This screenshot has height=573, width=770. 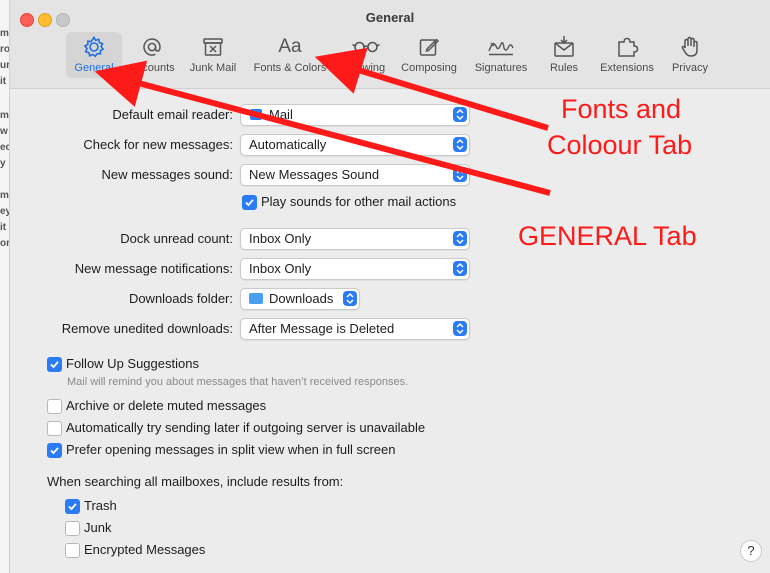 What do you see at coordinates (621, 109) in the screenshot?
I see `annotation-fonts-line1: Fonts and` at bounding box center [621, 109].